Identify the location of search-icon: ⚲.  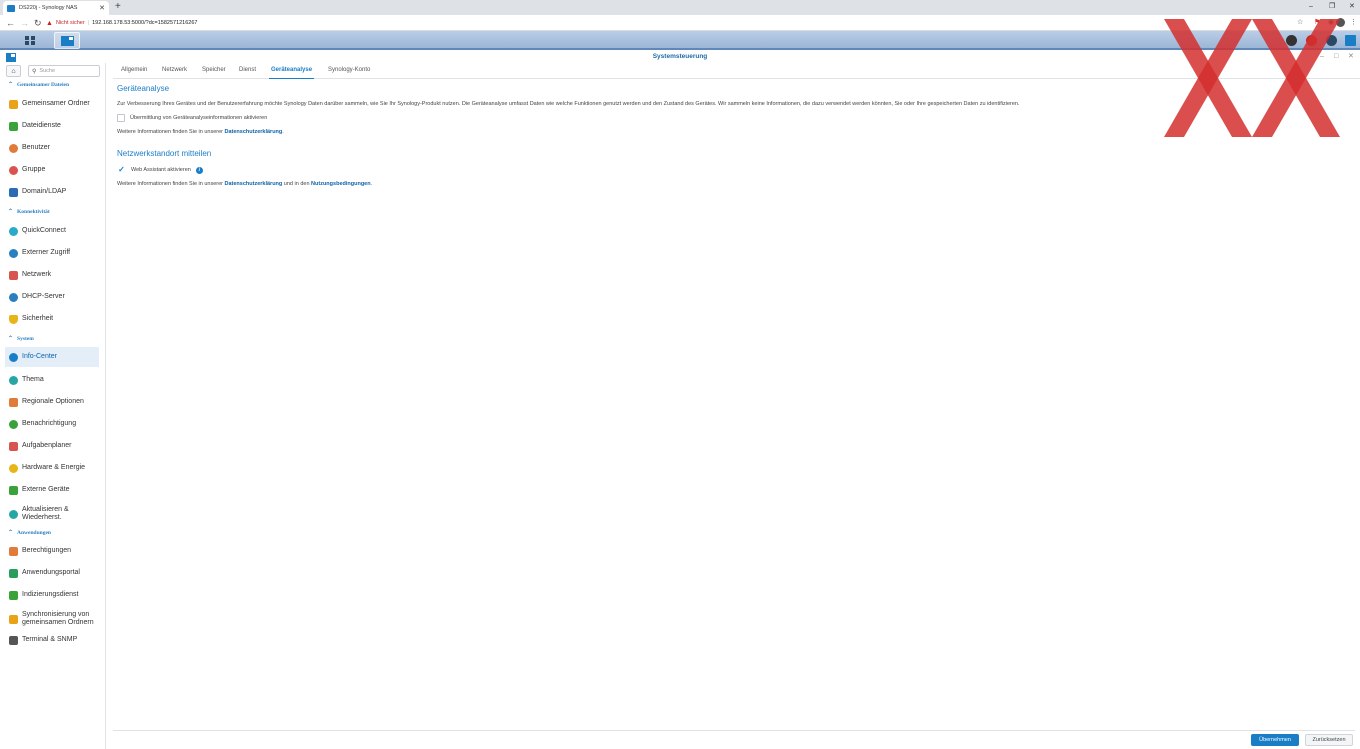
(34, 71).